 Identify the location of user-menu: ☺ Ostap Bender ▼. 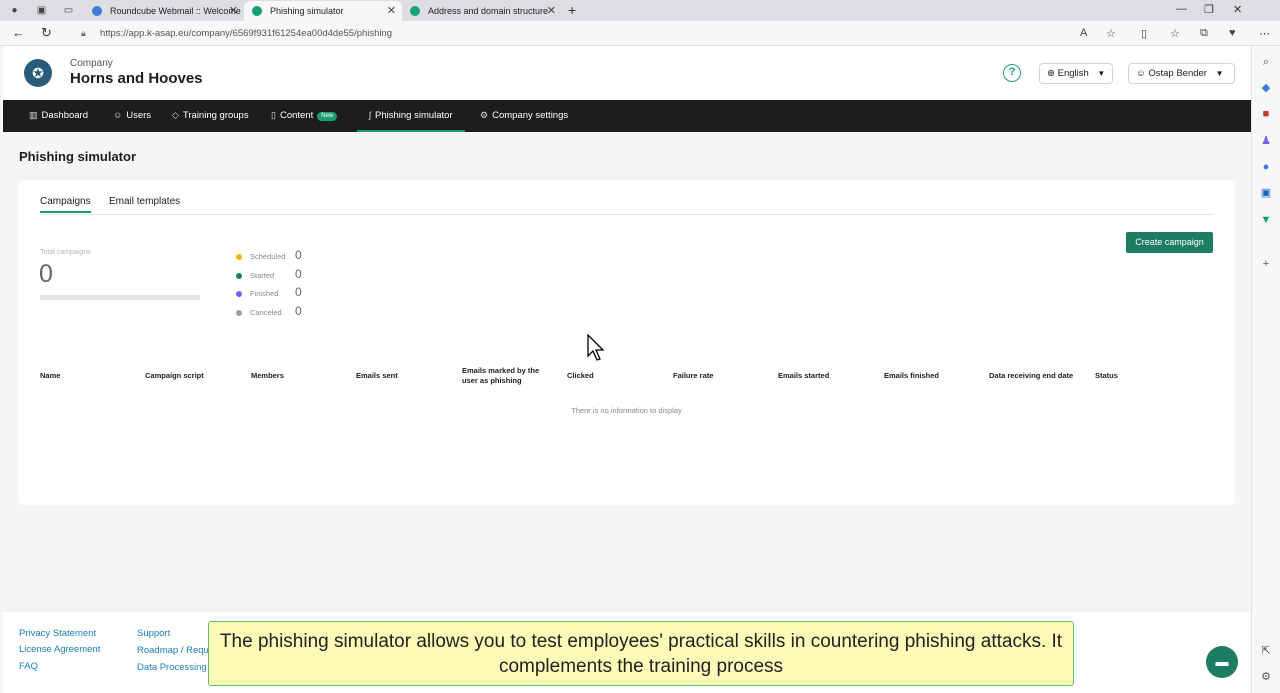
(1181, 73).